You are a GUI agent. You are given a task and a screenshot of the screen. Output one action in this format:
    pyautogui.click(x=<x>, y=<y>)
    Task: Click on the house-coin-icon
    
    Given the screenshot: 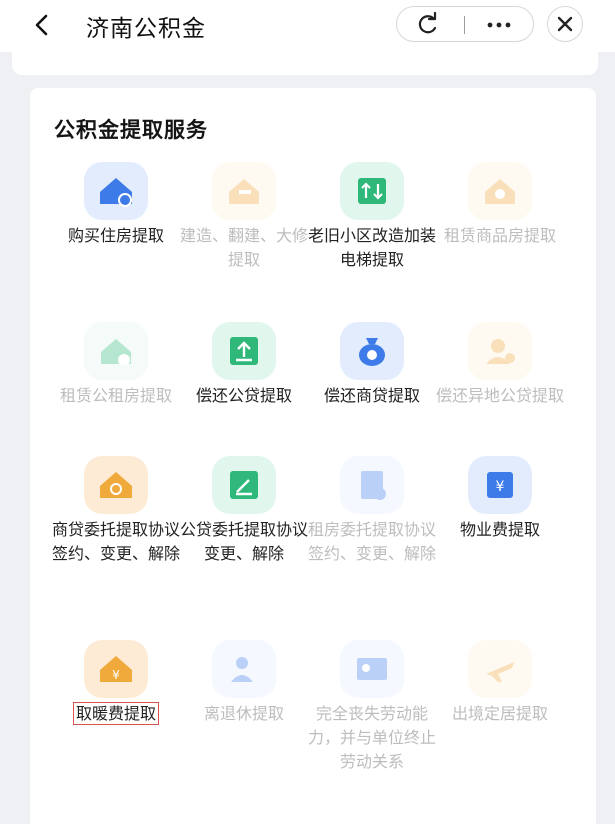 What is the action you would take?
    pyautogui.click(x=116, y=191)
    